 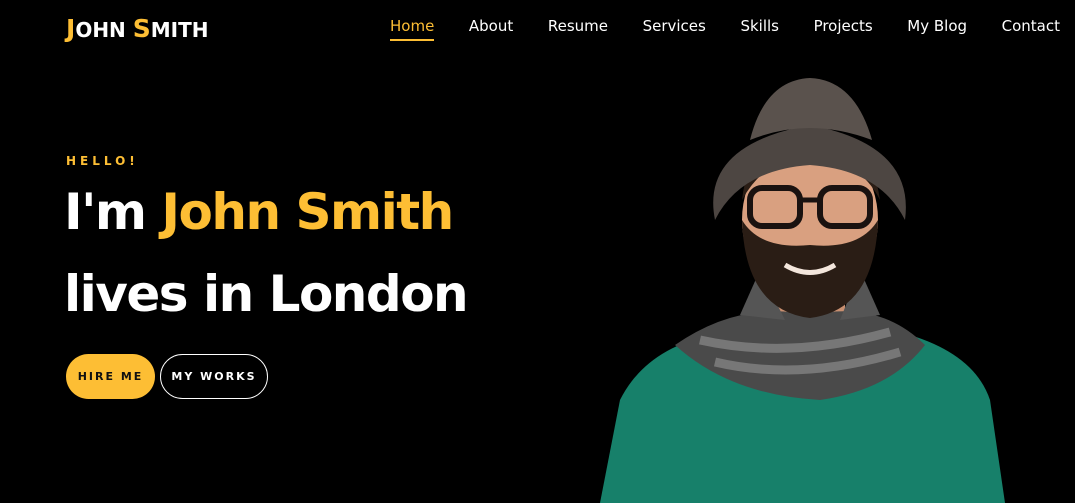 I want to click on my-works-button: MY WORKS, so click(x=214, y=376).